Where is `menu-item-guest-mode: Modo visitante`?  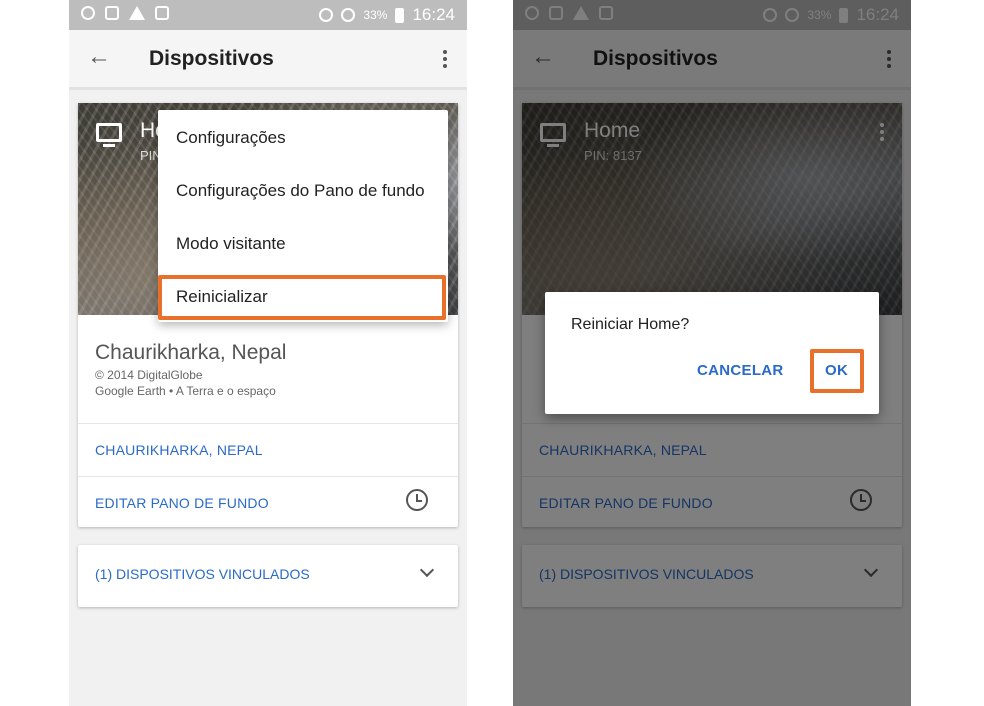
menu-item-guest-mode: Modo visitante is located at coordinates (231, 244).